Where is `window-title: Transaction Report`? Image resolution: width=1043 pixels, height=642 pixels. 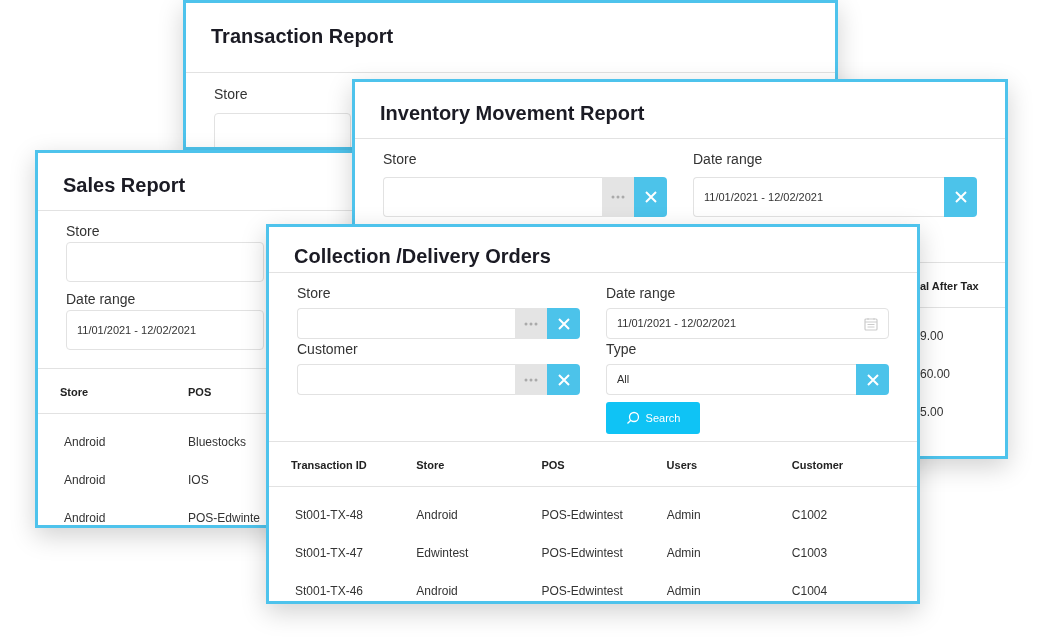 window-title: Transaction Report is located at coordinates (303, 36).